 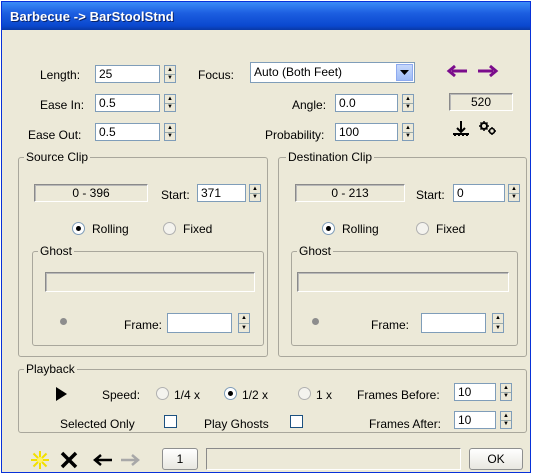 I want to click on speed-half-radio, so click(x=230, y=393).